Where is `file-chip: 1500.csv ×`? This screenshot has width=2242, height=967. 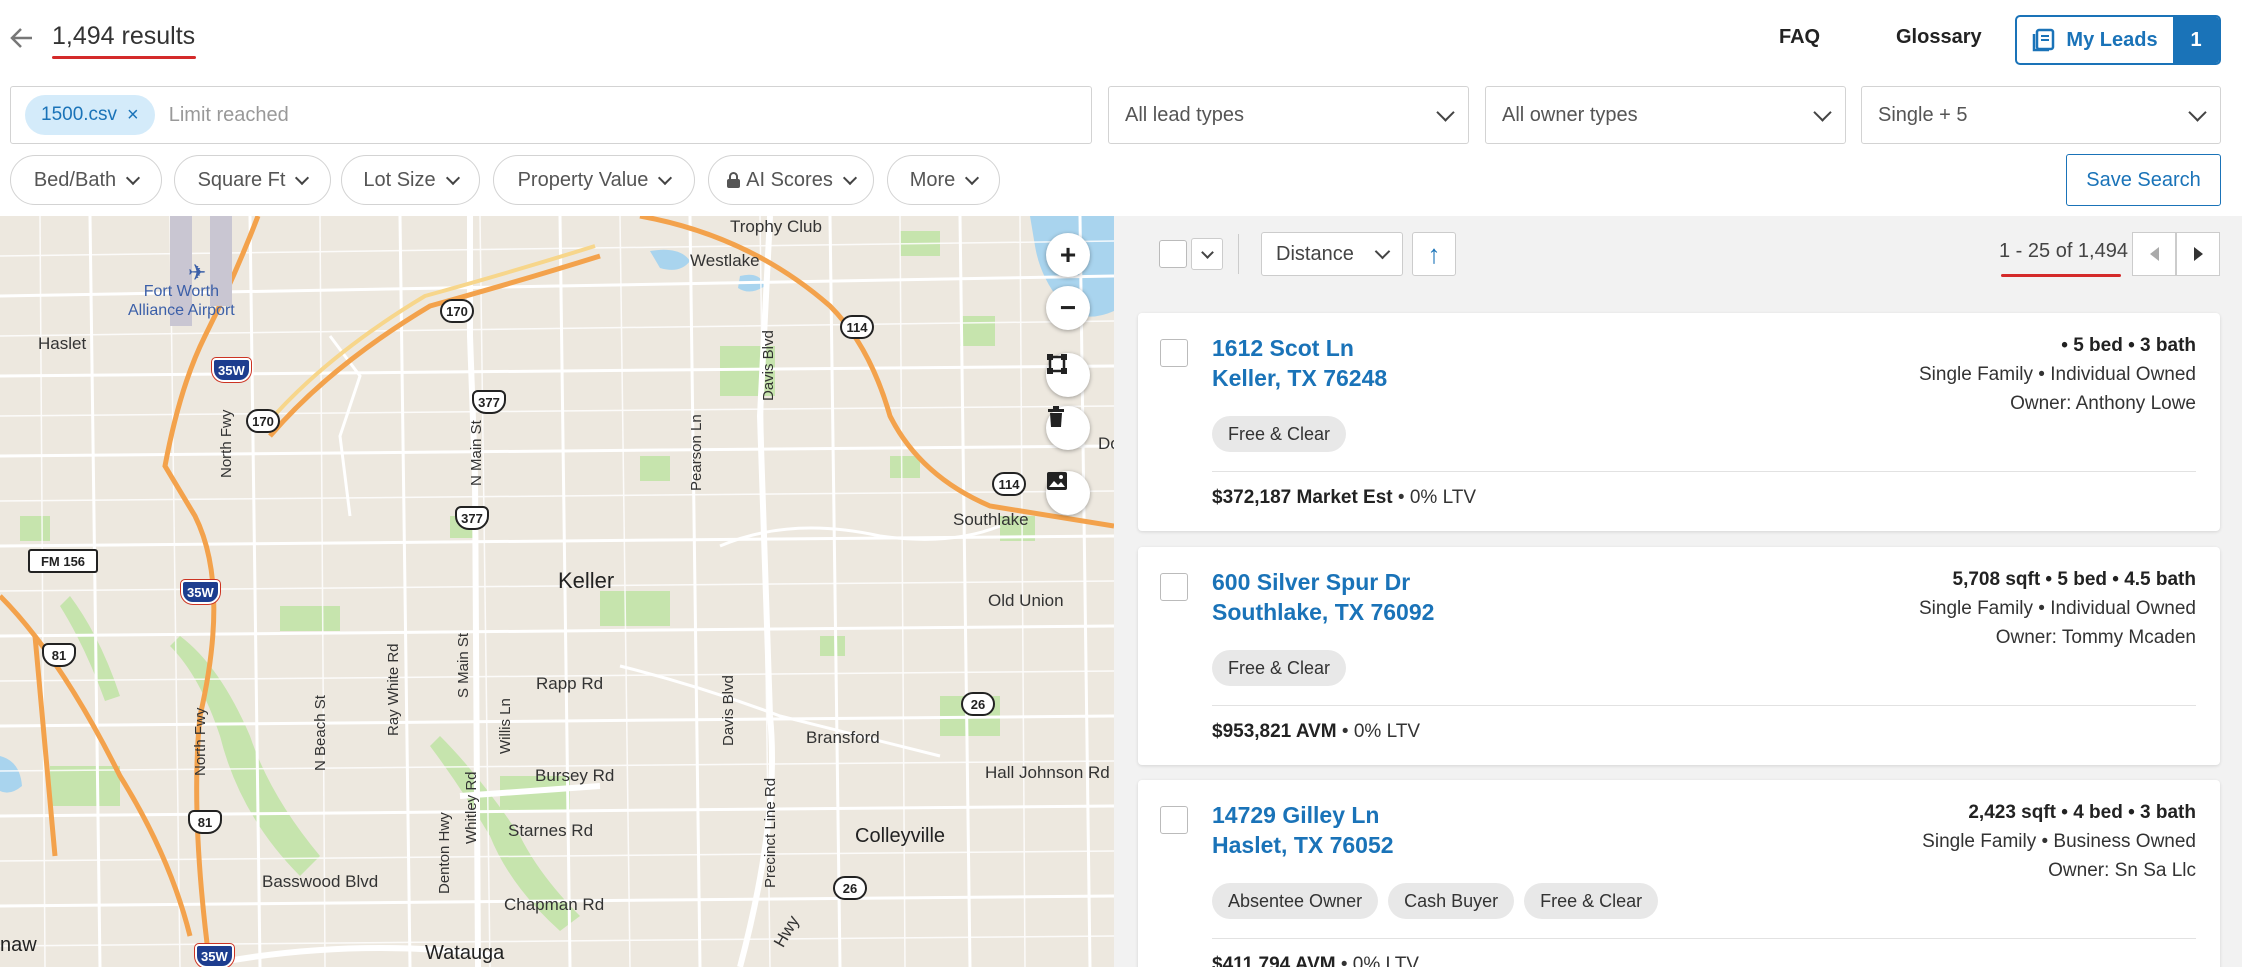
file-chip: 1500.csv × is located at coordinates (90, 115).